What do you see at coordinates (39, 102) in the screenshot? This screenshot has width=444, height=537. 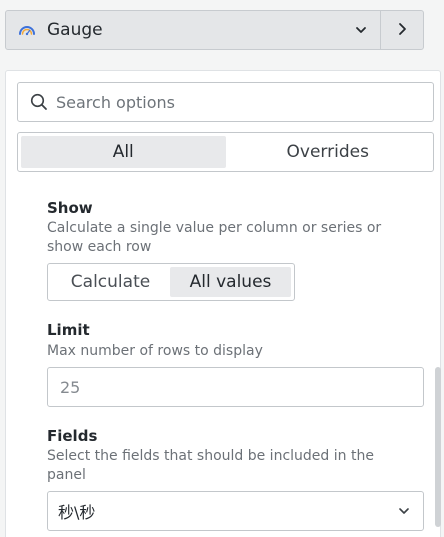 I see `search-icon` at bounding box center [39, 102].